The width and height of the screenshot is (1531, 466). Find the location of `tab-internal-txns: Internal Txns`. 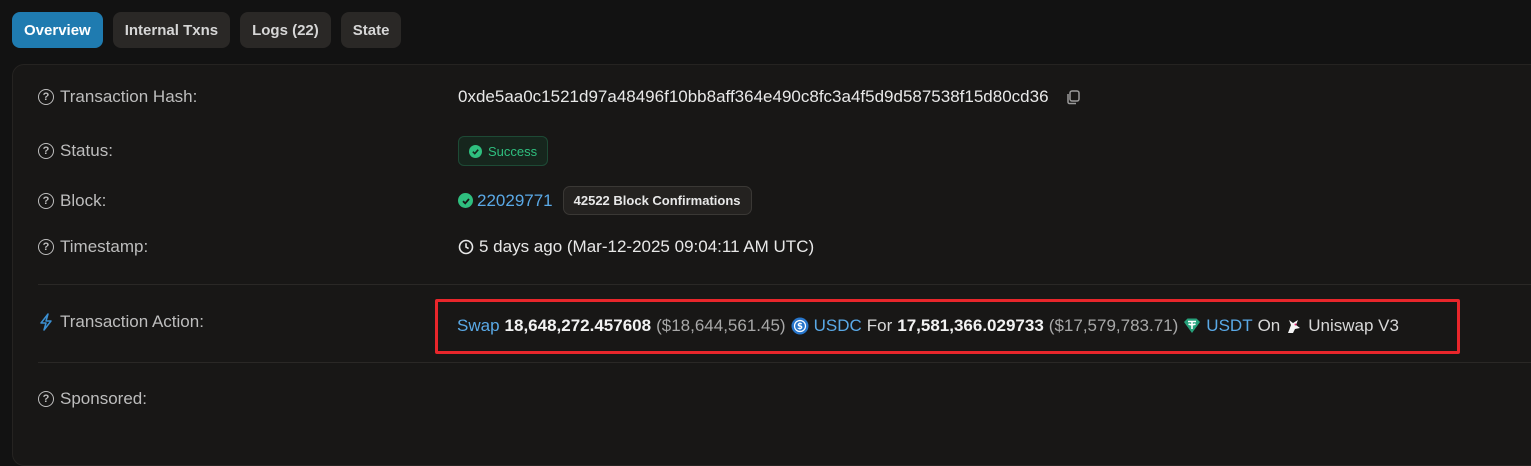

tab-internal-txns: Internal Txns is located at coordinates (171, 30).